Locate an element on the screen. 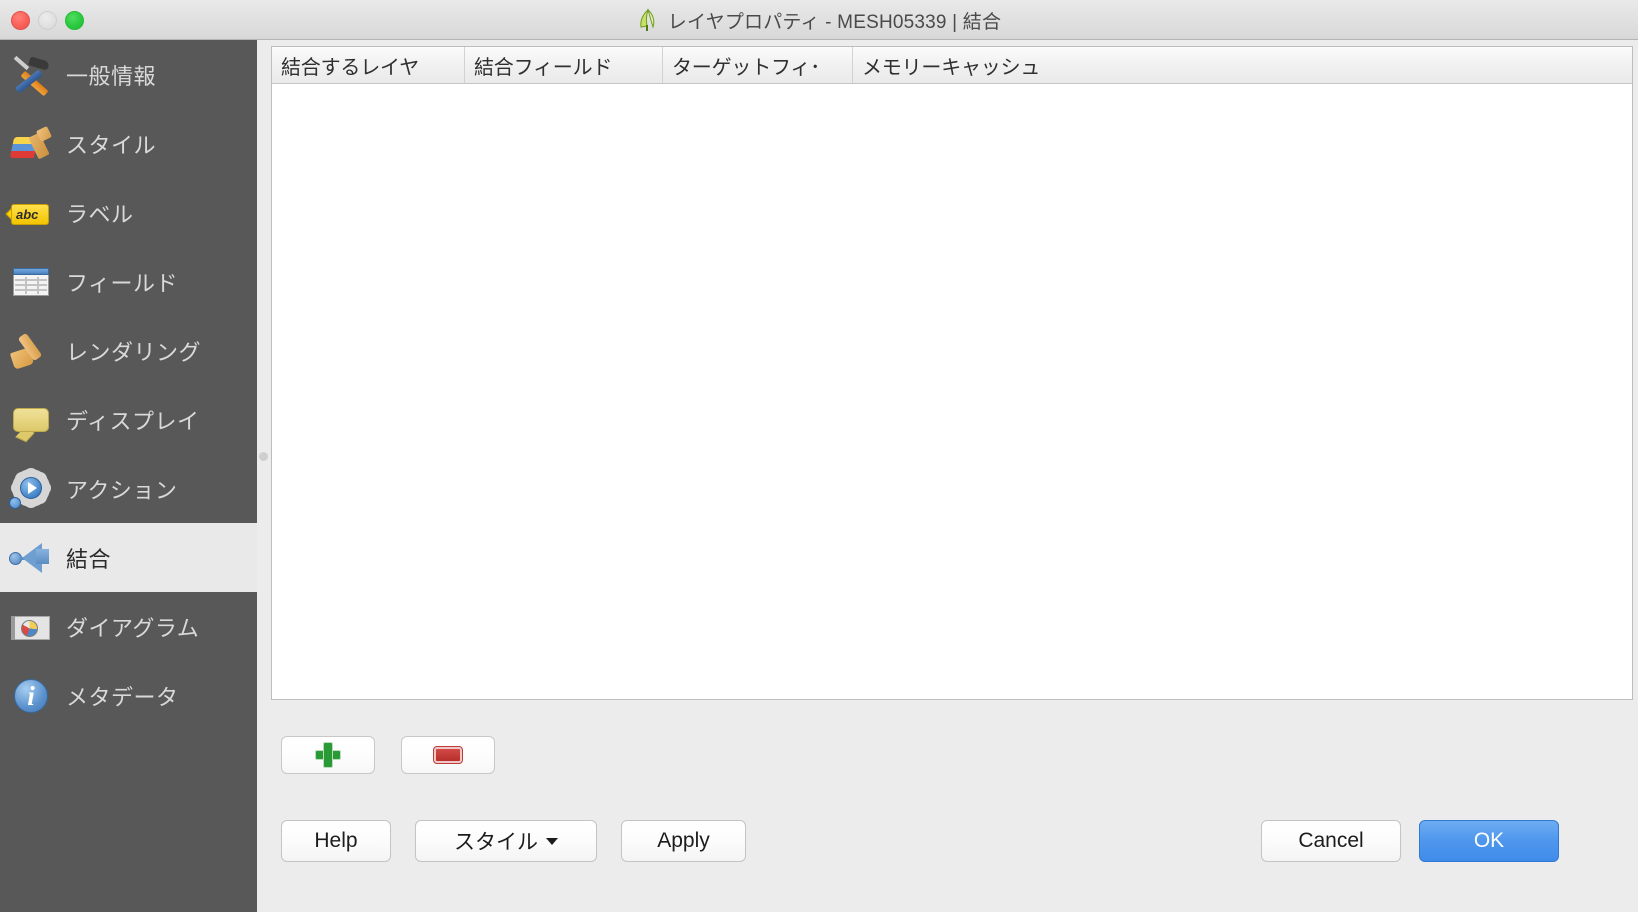 The image size is (1638, 912). sidebar-item-joins: 結合 is located at coordinates (128, 557).